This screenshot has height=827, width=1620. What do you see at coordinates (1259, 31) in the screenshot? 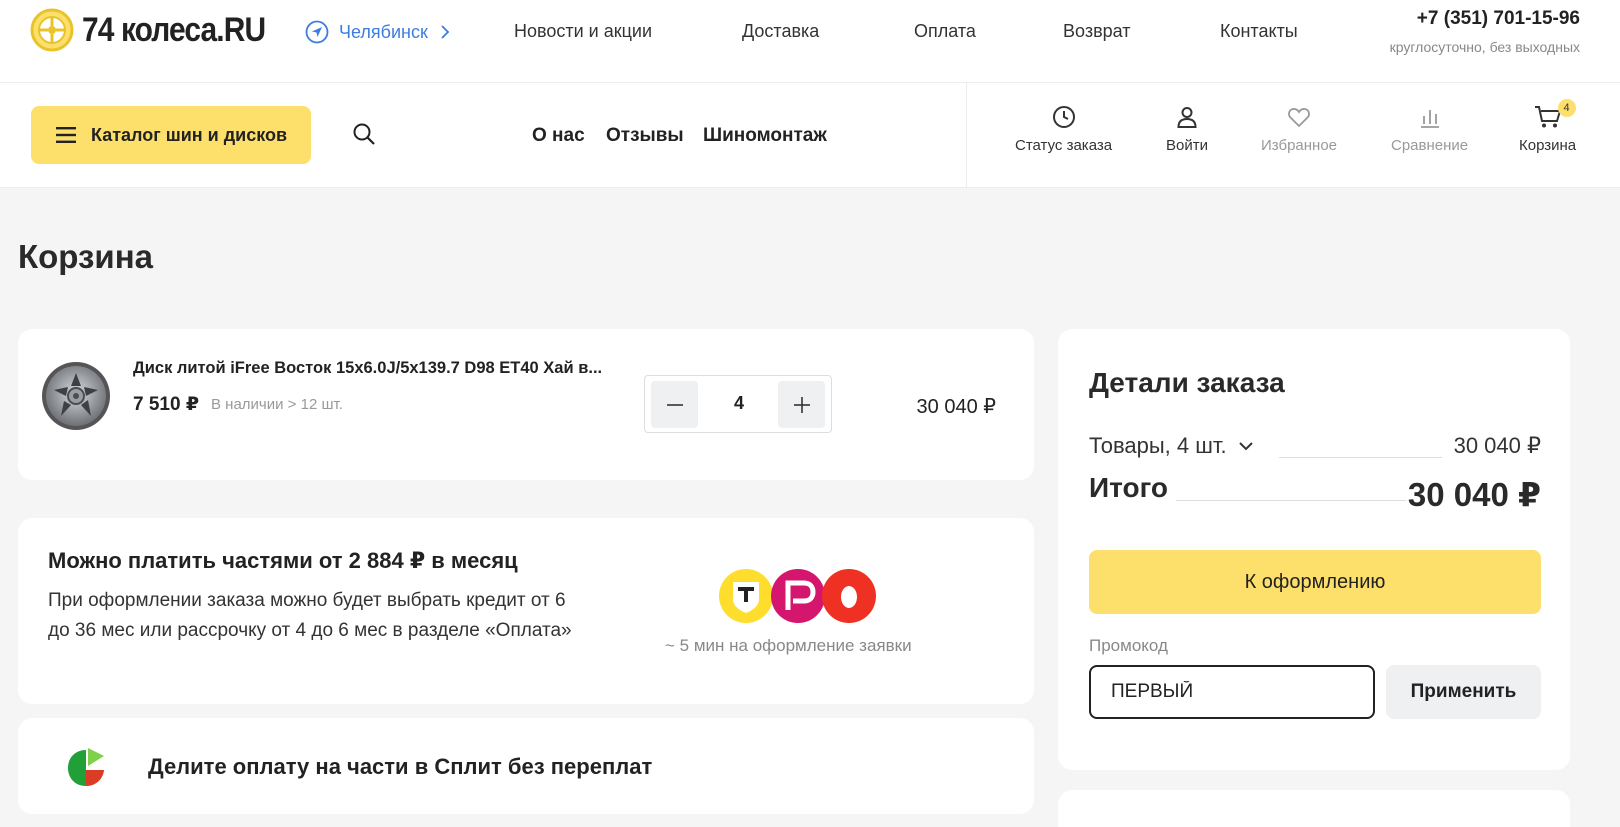
I see `nav-contacts: Контакты` at bounding box center [1259, 31].